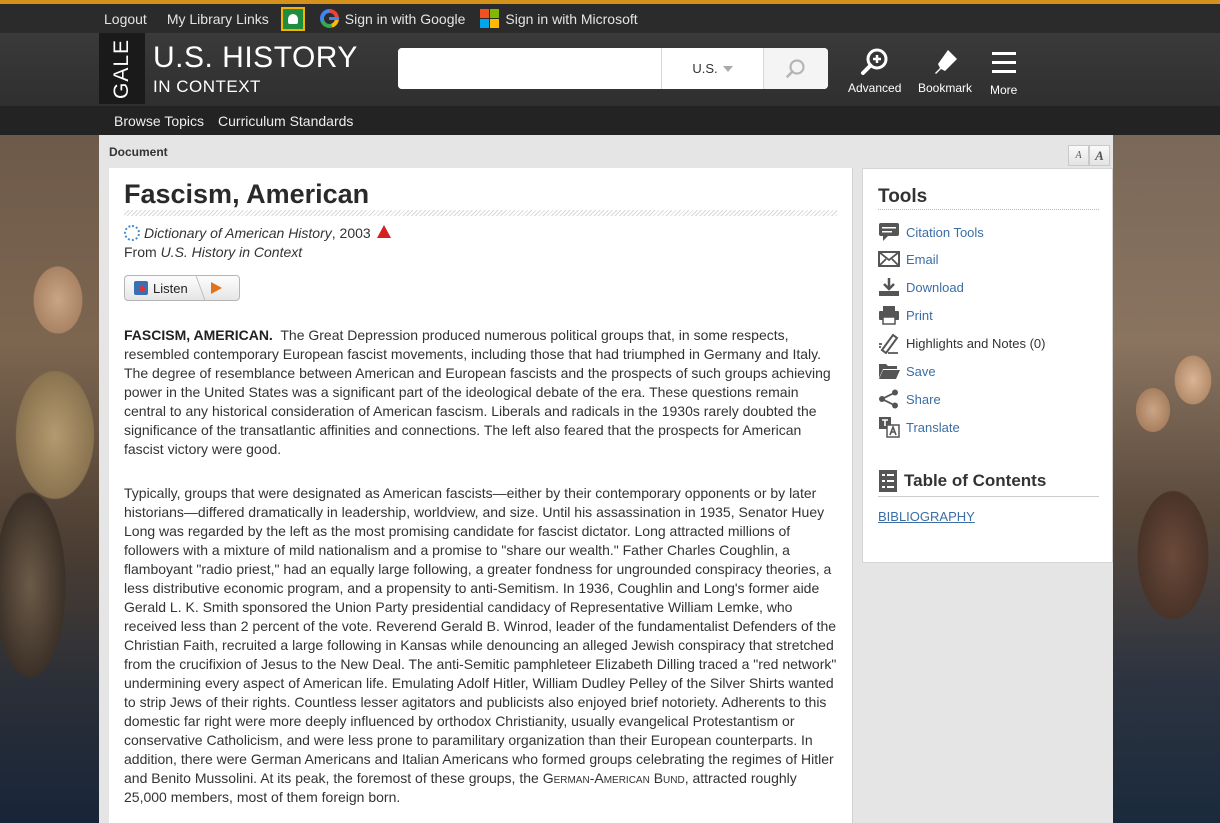  What do you see at coordinates (1003, 62) in the screenshot?
I see `hamburger-menu-icon` at bounding box center [1003, 62].